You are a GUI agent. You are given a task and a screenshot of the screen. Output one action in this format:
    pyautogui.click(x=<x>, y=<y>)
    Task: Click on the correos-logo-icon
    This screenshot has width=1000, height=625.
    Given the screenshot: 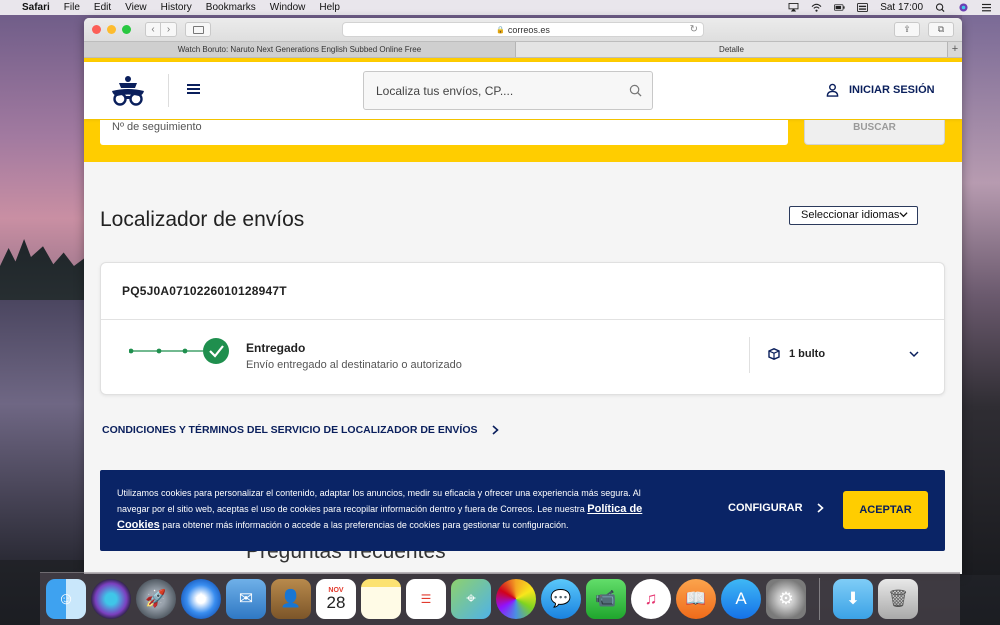 What is the action you would take?
    pyautogui.click(x=128, y=91)
    